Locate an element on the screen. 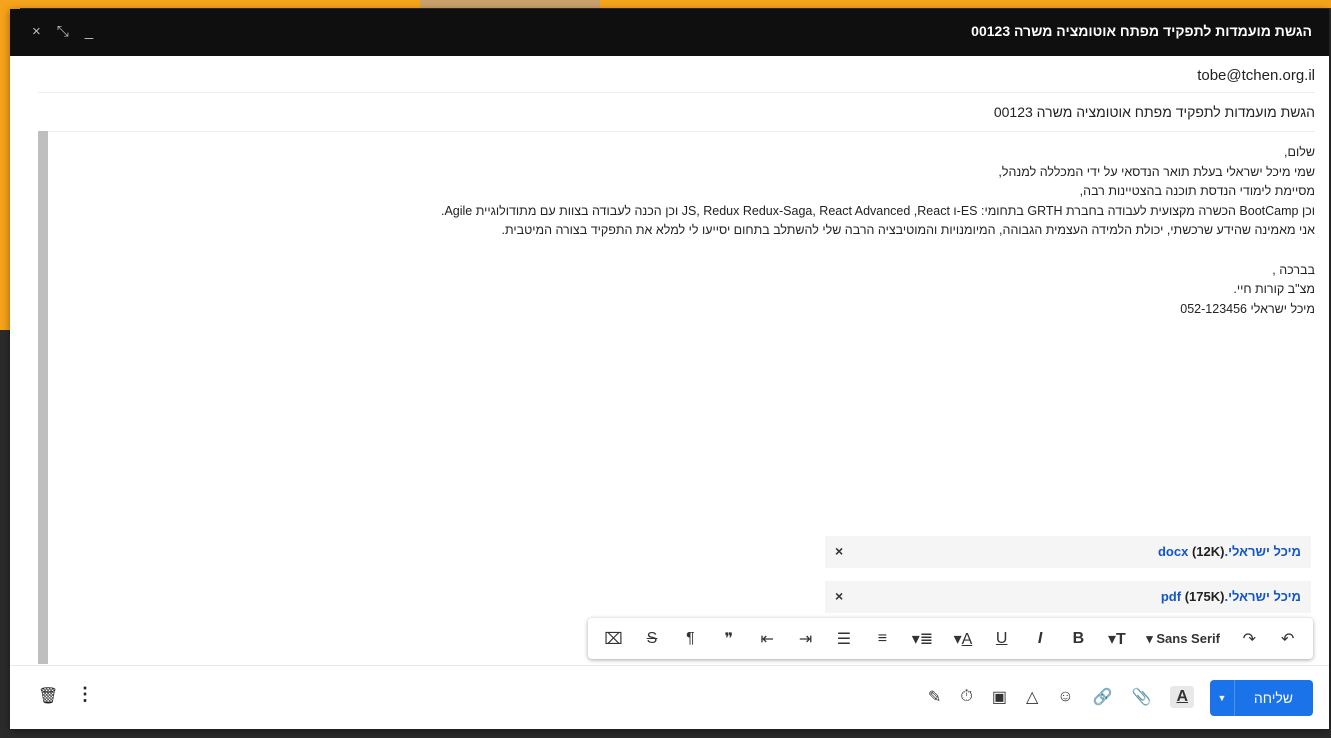 The image size is (1331, 738). drive-icon: △ is located at coordinates (1032, 697).